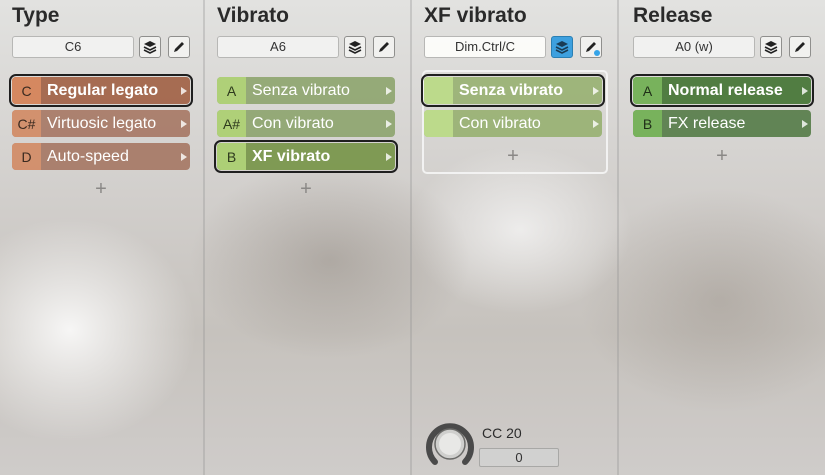 This screenshot has width=825, height=475. Describe the element at coordinates (291, 156) in the screenshot. I see `articulation-label: XF vibrato` at that location.